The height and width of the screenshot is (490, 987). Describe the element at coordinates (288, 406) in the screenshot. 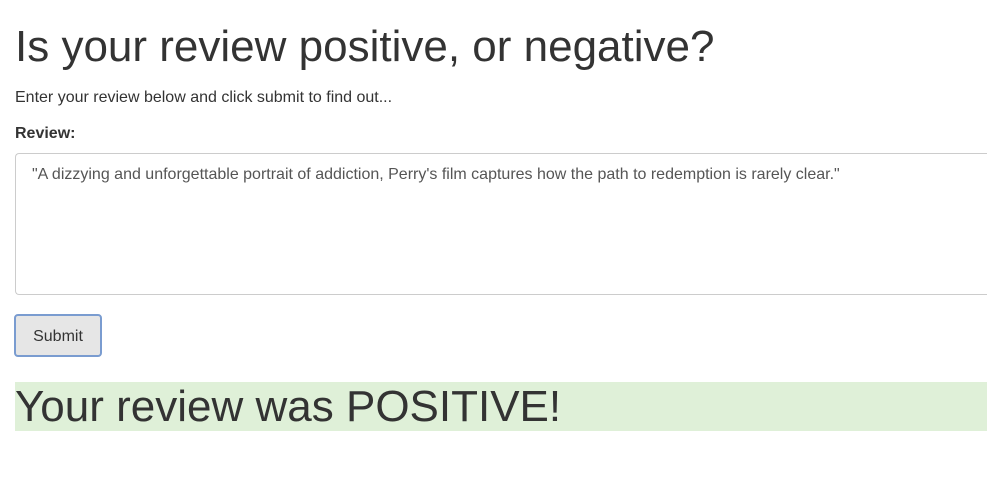

I see `result-text: Your review was POSITIVE!` at that location.